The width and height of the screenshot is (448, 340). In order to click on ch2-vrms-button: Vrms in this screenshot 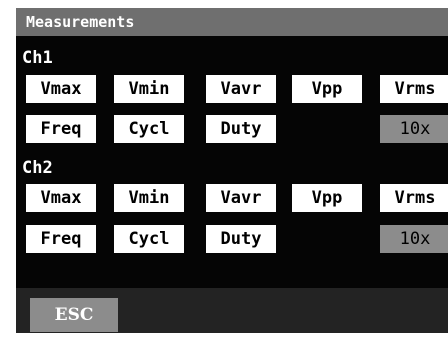, I will do `click(414, 198)`.